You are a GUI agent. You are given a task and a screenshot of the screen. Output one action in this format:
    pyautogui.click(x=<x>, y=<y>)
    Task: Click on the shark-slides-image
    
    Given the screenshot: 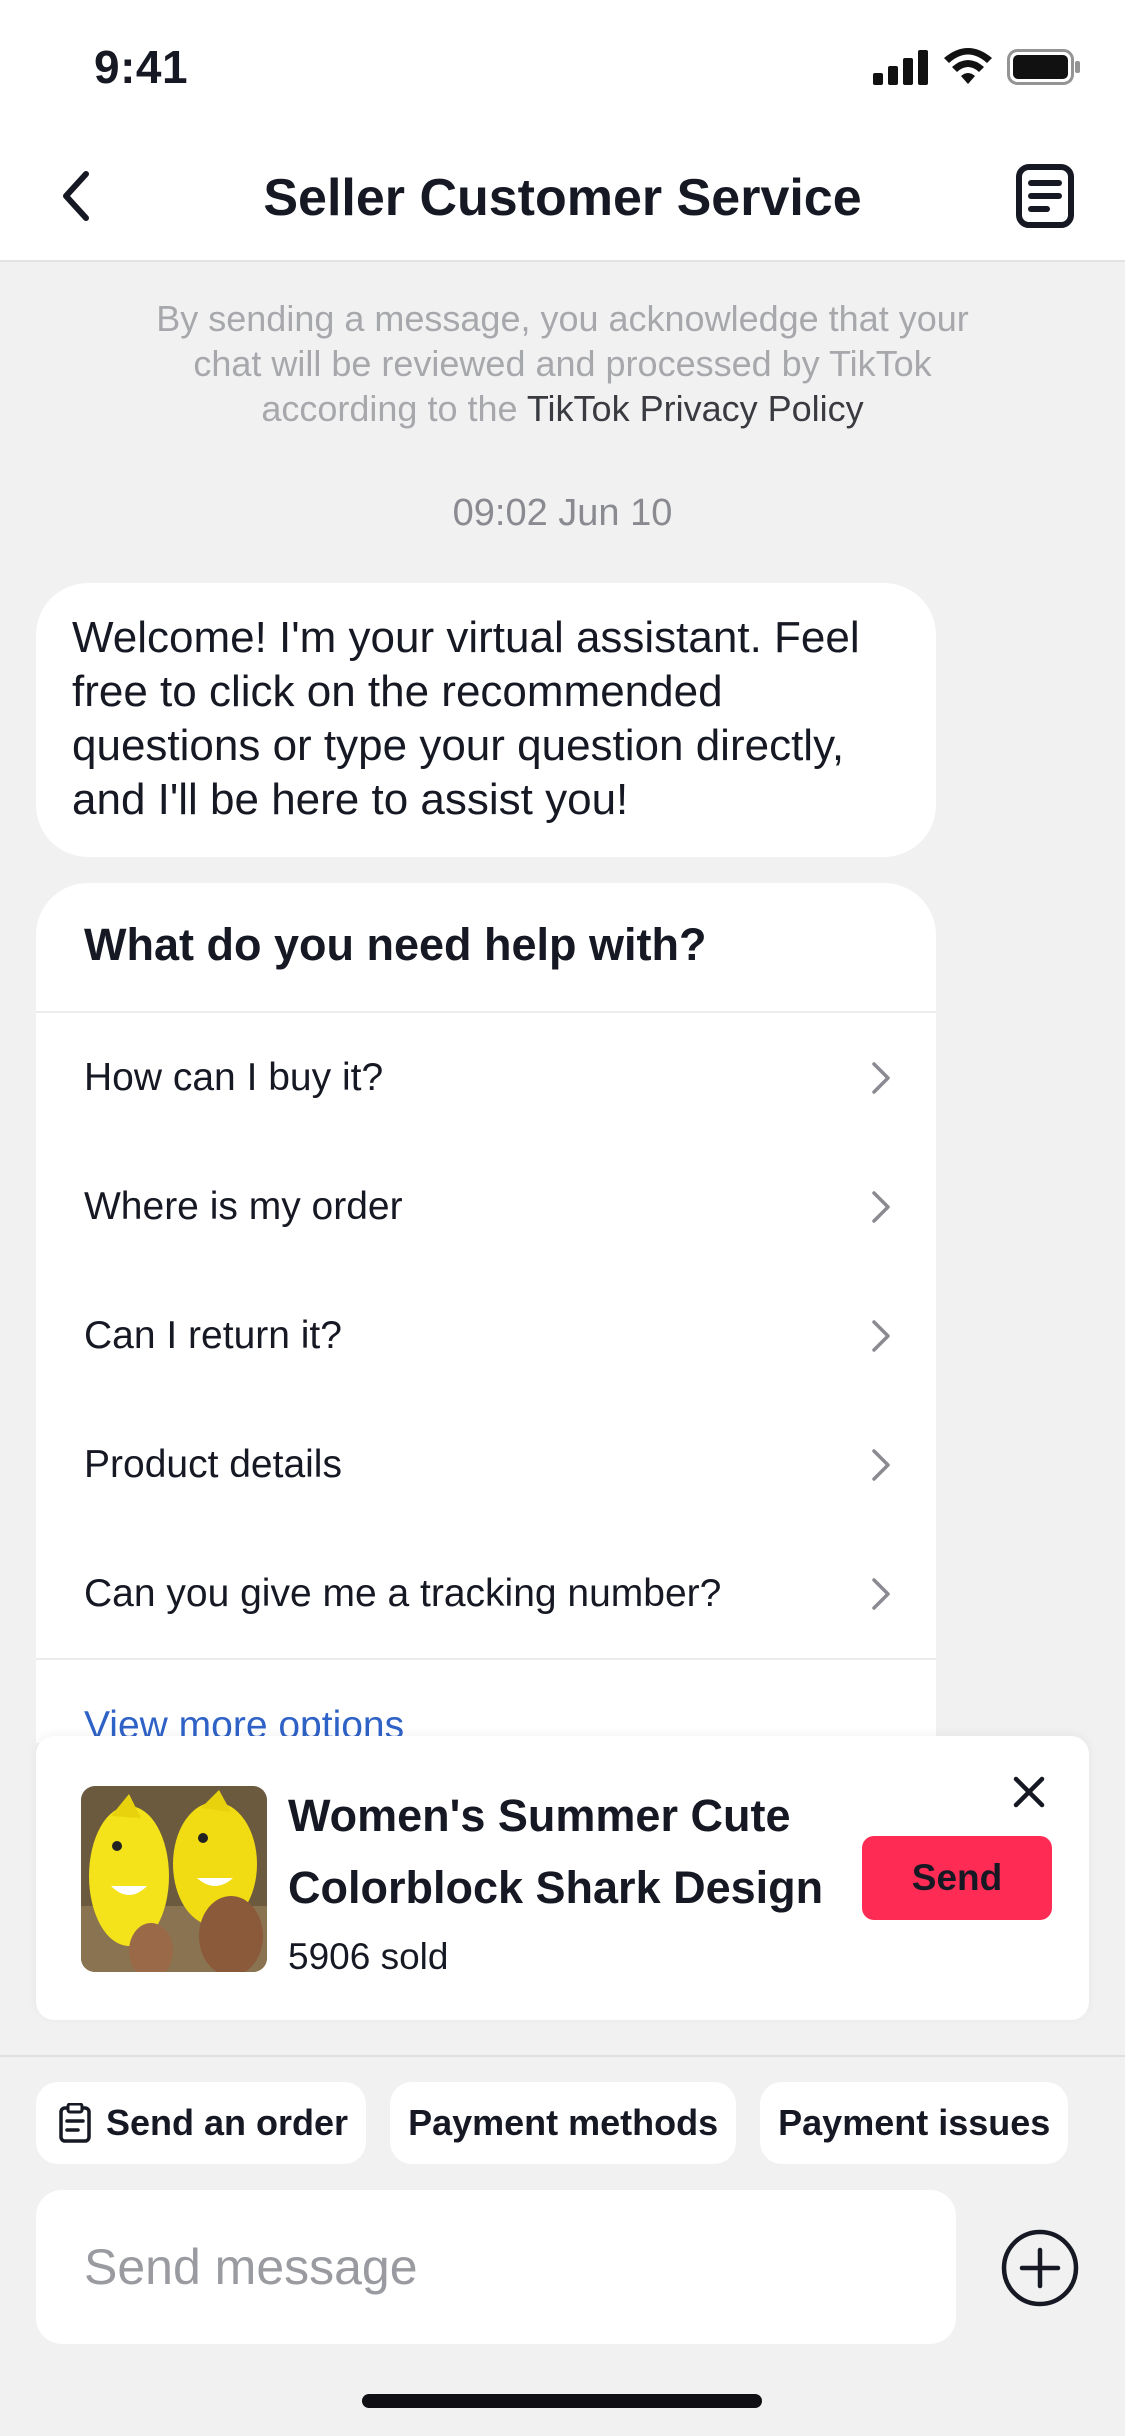 What is the action you would take?
    pyautogui.click(x=174, y=1879)
    